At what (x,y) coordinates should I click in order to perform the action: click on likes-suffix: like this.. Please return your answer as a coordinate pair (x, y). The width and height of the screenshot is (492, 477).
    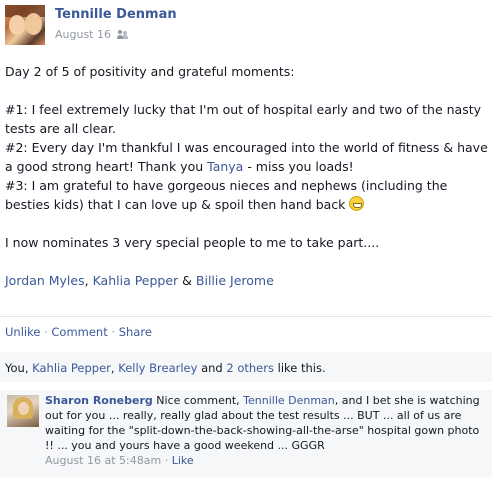
    Looking at the image, I should click on (299, 368).